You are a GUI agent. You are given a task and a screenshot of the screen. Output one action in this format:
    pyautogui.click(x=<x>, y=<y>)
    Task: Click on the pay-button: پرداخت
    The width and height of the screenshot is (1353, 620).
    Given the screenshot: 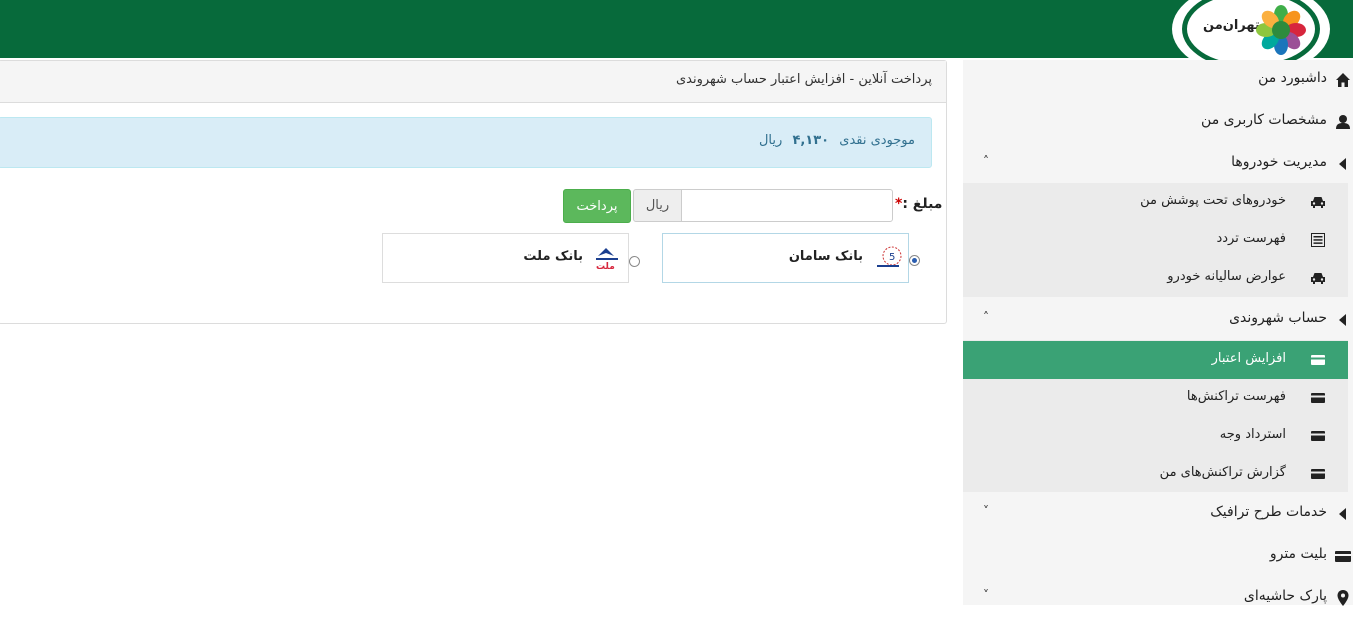 What is the action you would take?
    pyautogui.click(x=597, y=206)
    